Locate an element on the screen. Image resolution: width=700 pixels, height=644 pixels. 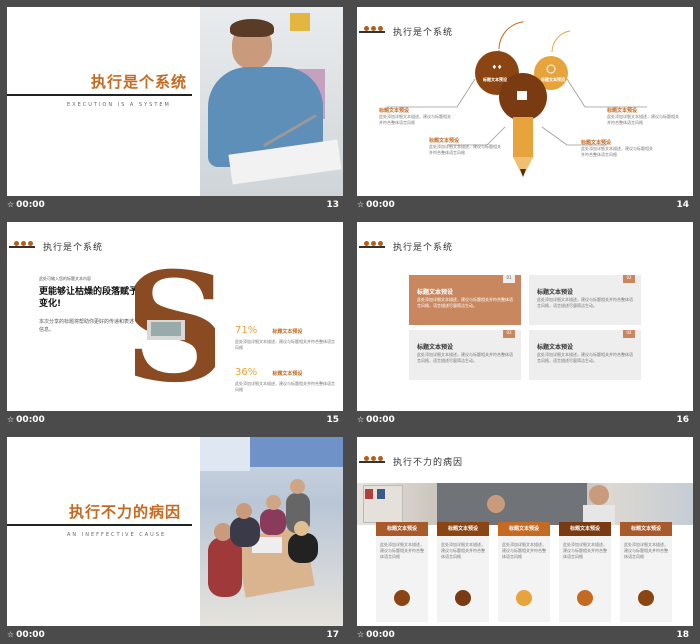
diagram-graphic: ♦♦ is located at coordinates (517, 99).